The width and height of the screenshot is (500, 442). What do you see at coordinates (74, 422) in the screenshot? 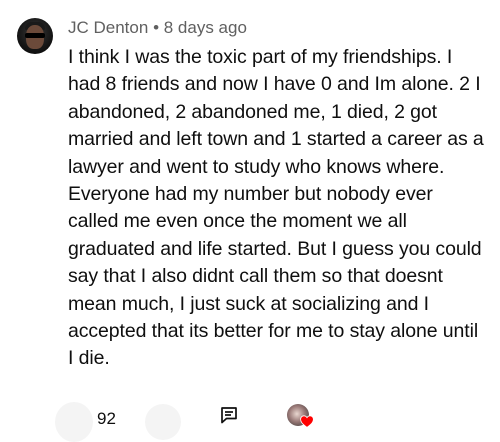
I see `like-button` at bounding box center [74, 422].